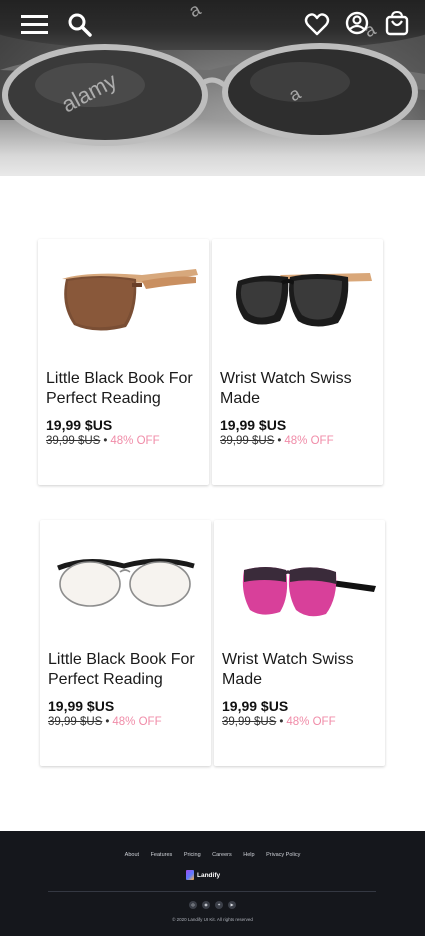 The width and height of the screenshot is (425, 936). What do you see at coordinates (219, 905) in the screenshot?
I see `twitter-icon: ✦` at bounding box center [219, 905].